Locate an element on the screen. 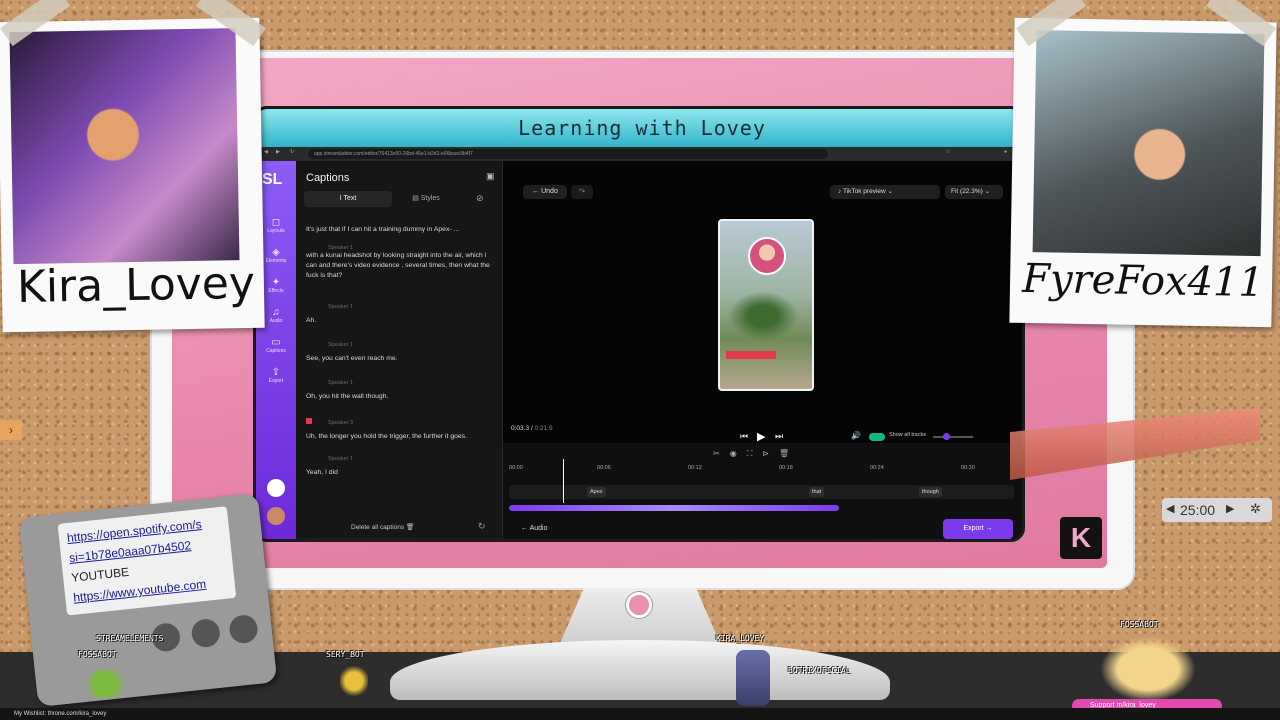 This screenshot has width=1280, height=720. video-preview is located at coordinates (766, 305).